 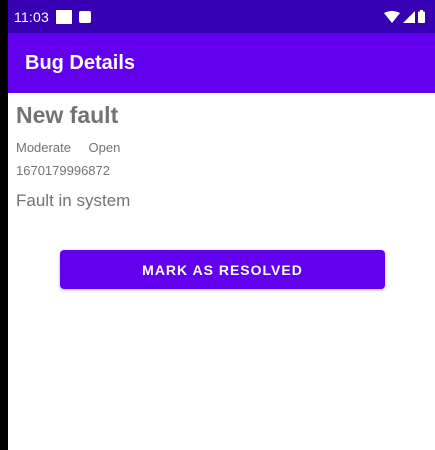 I want to click on status-icons, so click(x=404, y=16).